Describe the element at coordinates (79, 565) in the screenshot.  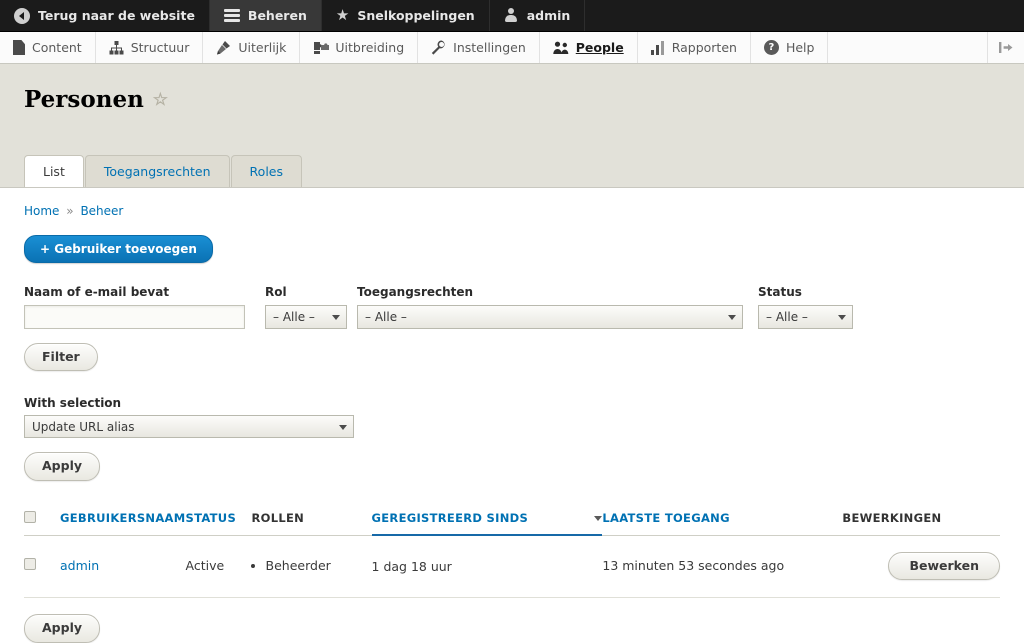
I see `user-link: admin` at that location.